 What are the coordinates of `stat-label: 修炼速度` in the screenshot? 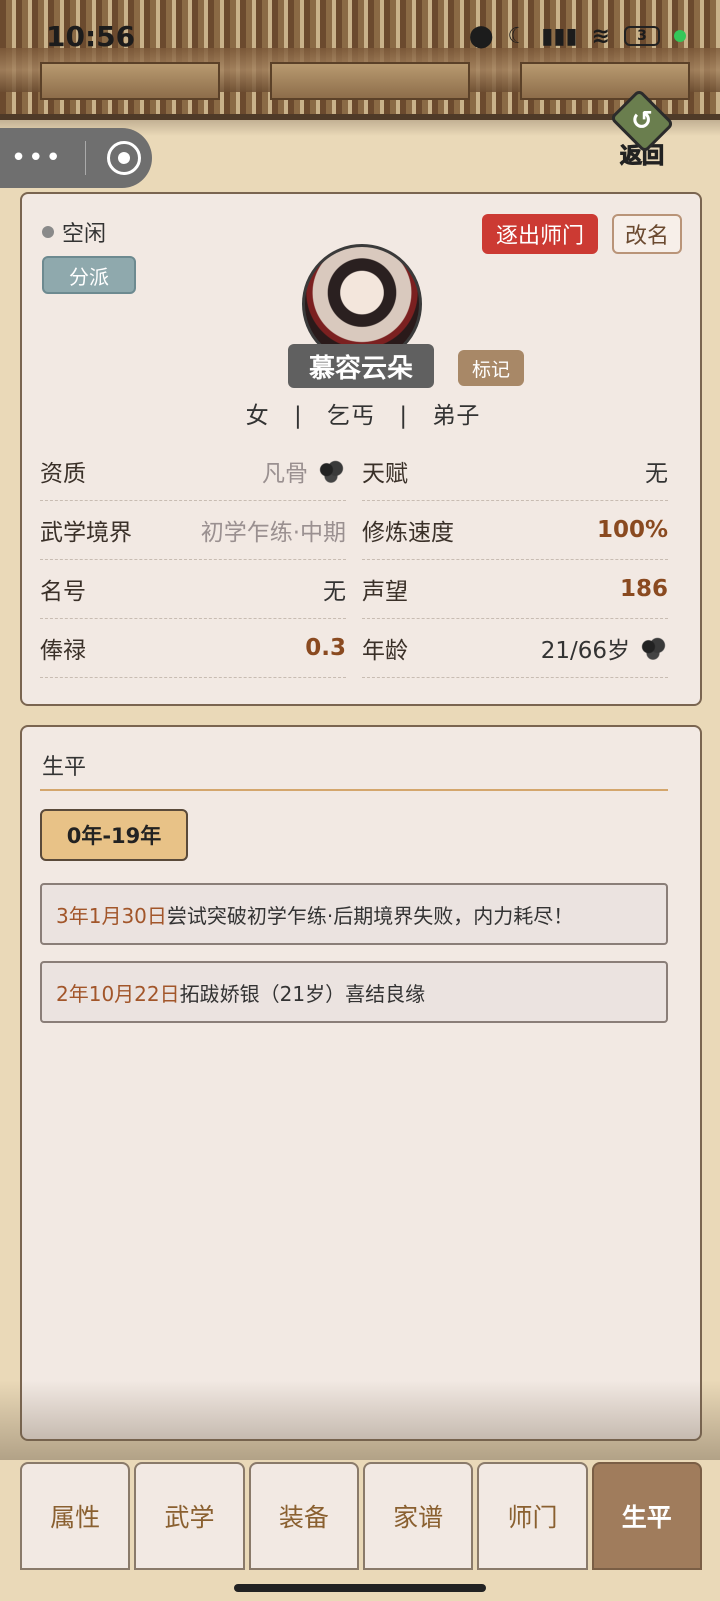 It's located at (408, 533).